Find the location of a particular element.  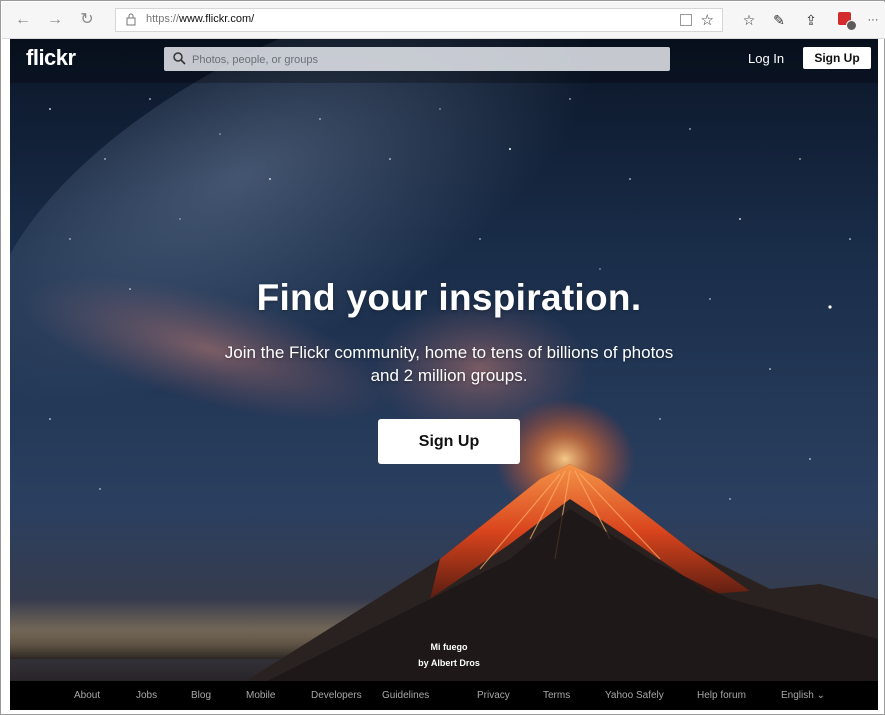

pen-icon: ✎ is located at coordinates (779, 20).